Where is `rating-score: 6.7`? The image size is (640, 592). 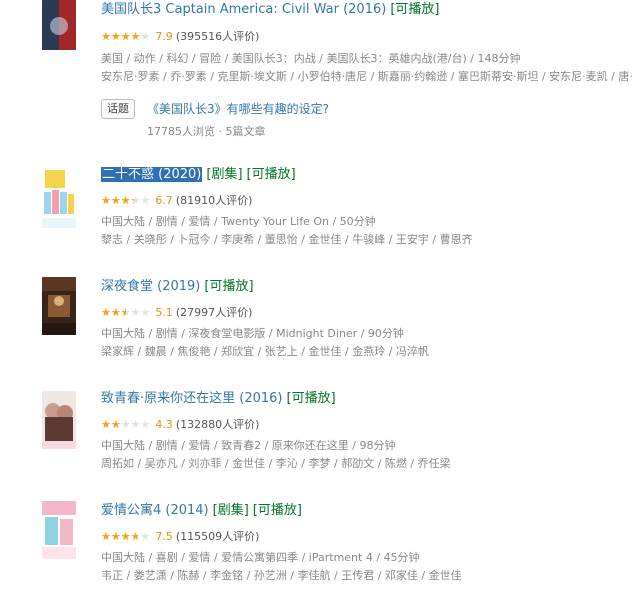
rating-score: 6.7 is located at coordinates (164, 200).